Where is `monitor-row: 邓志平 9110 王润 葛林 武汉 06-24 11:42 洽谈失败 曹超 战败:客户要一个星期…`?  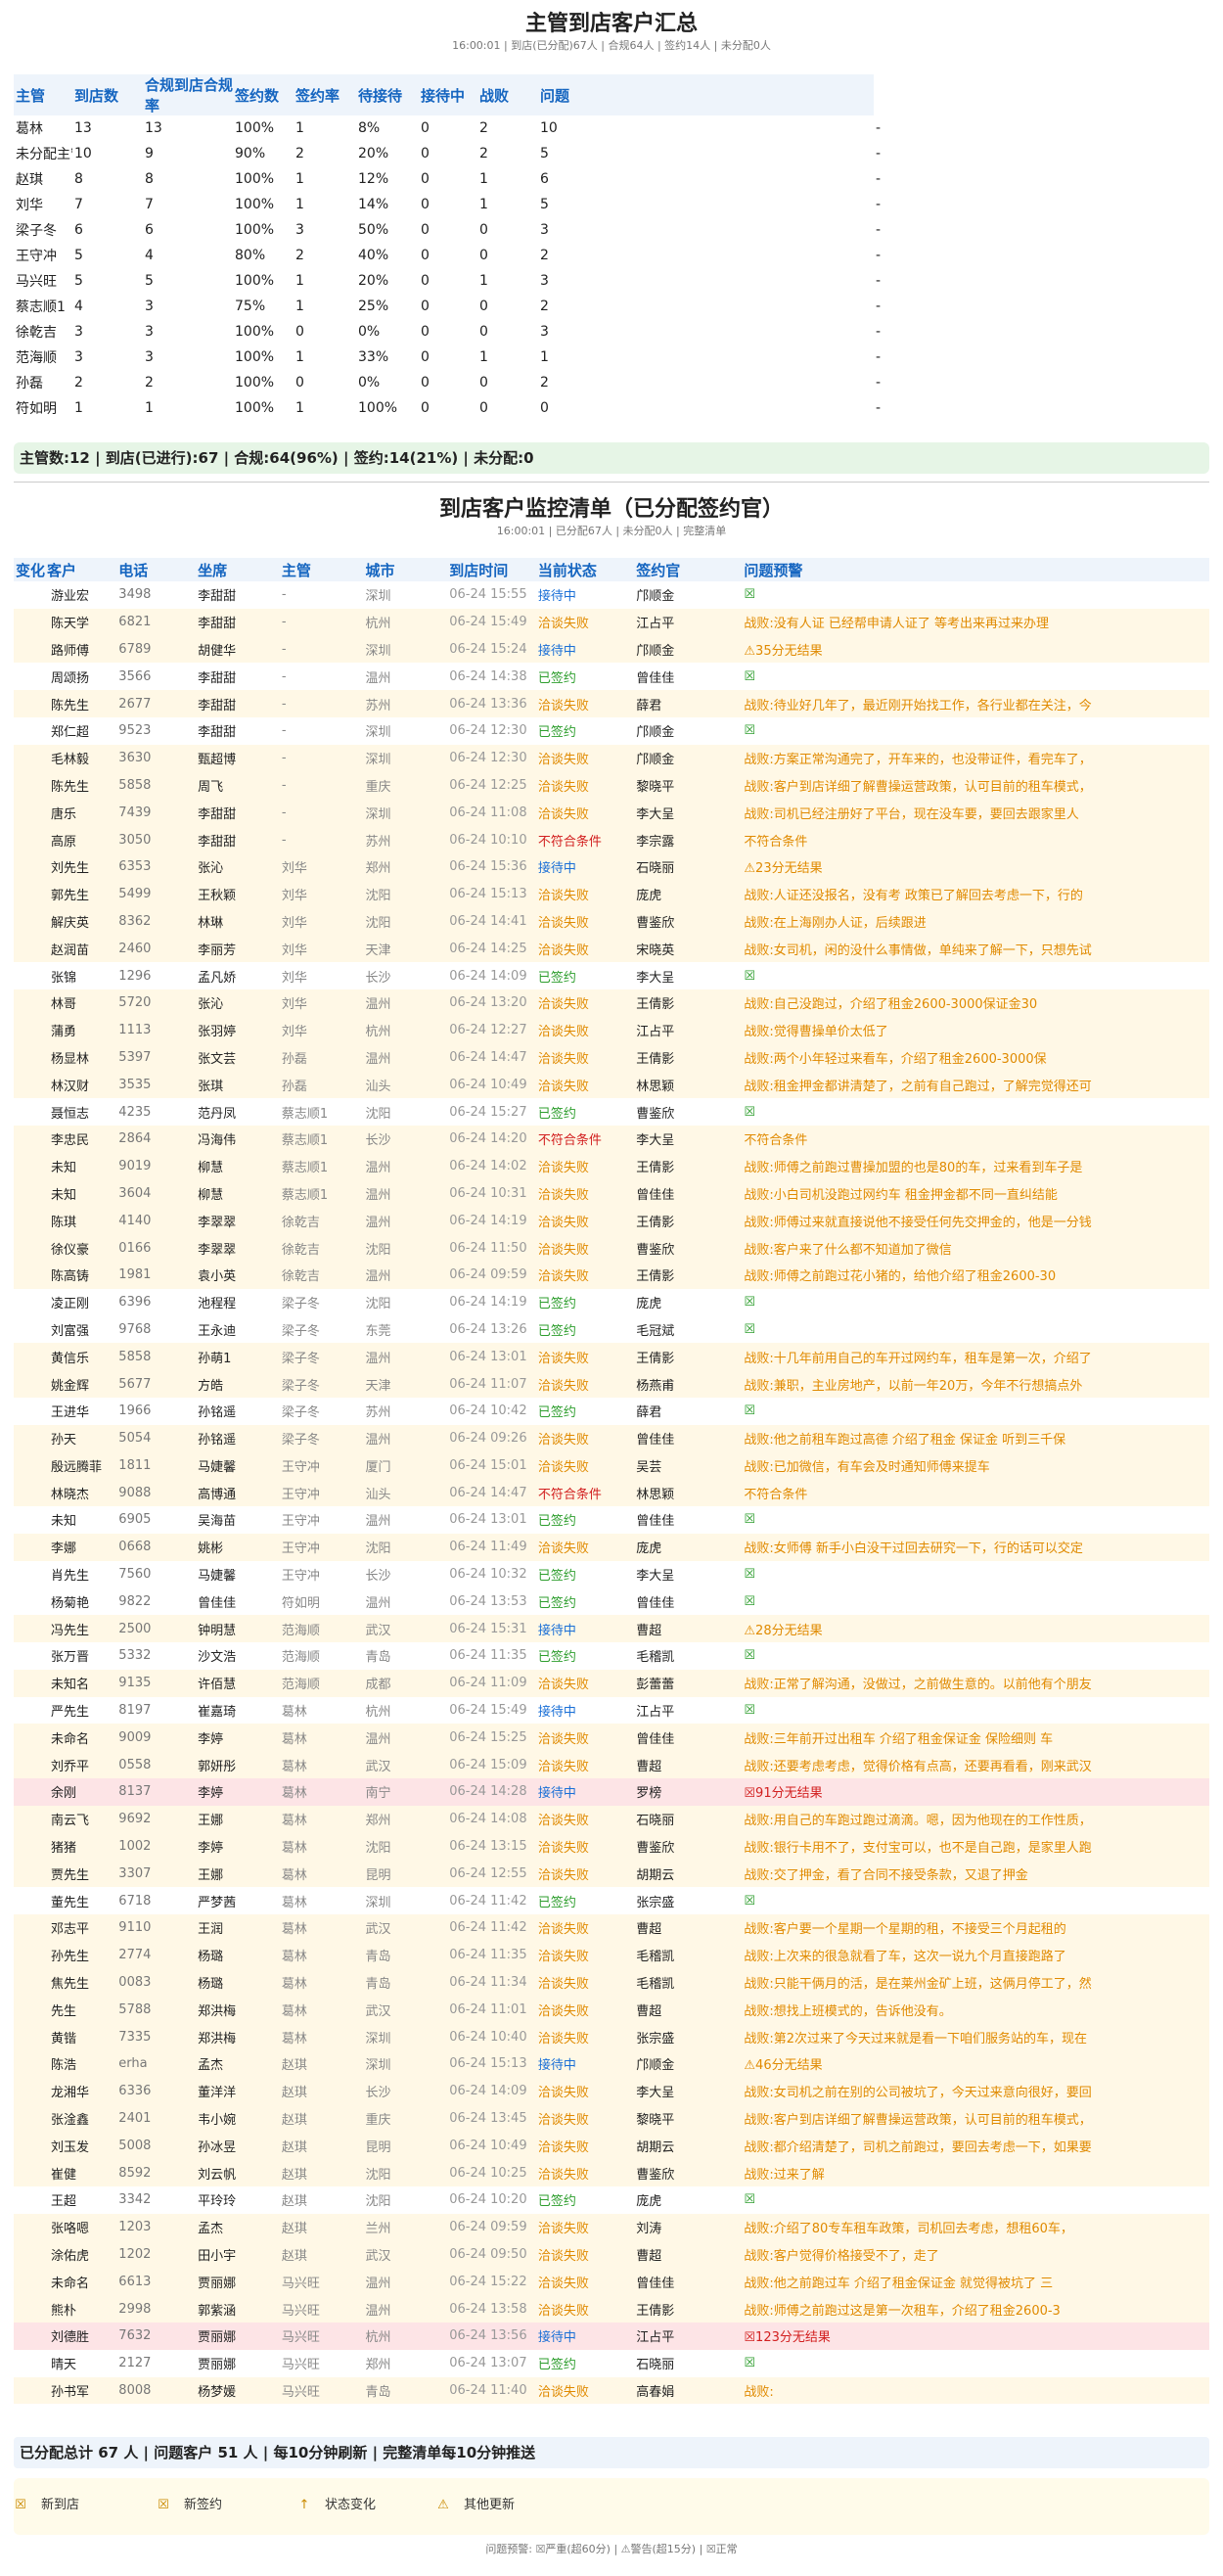 monitor-row: 邓志平 9110 王润 葛林 武汉 06-24 11:42 洽谈失败 曹超 战败:客户要一个星期… is located at coordinates (611, 1928).